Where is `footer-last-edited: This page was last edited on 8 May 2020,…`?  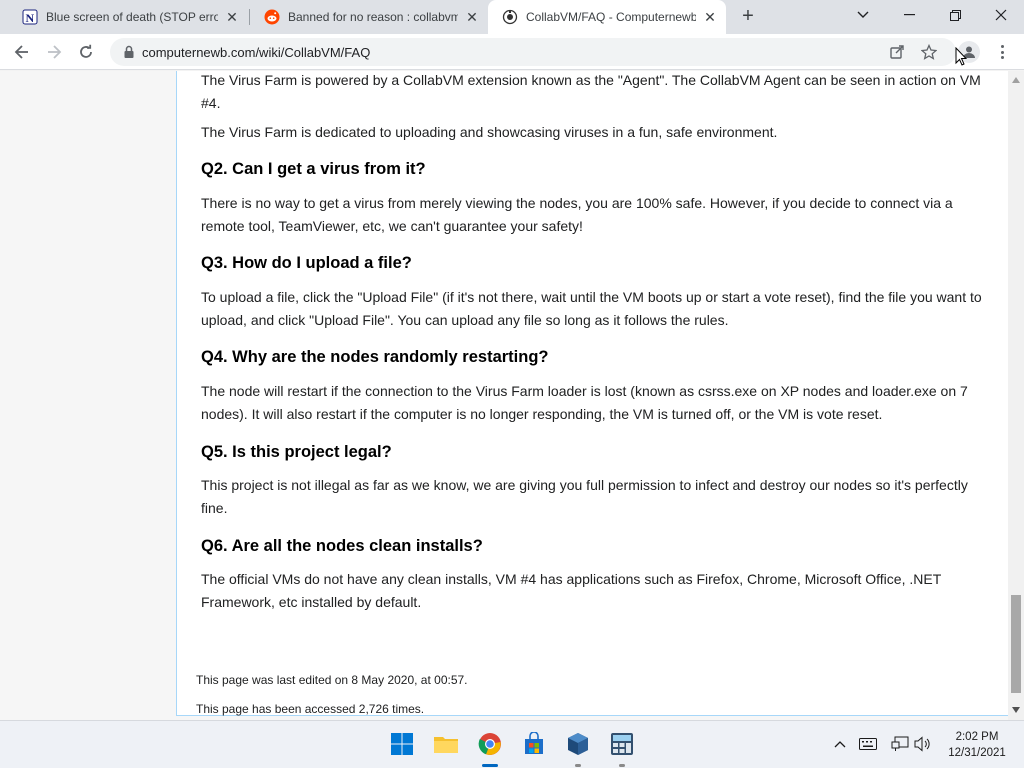 footer-last-edited: This page was last edited on 8 May 2020,… is located at coordinates (332, 680).